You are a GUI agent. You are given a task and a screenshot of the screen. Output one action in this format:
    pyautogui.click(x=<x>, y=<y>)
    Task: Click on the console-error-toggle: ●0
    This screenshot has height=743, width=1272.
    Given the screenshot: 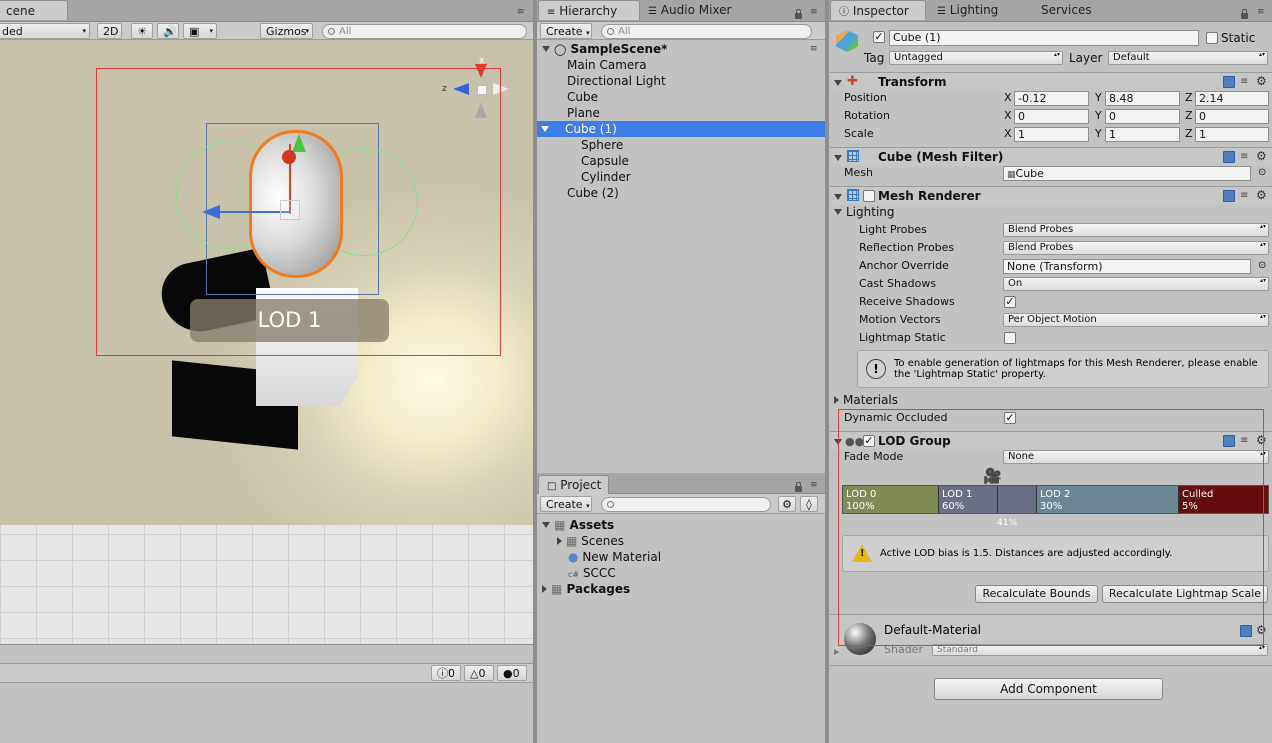 What is the action you would take?
    pyautogui.click(x=512, y=673)
    